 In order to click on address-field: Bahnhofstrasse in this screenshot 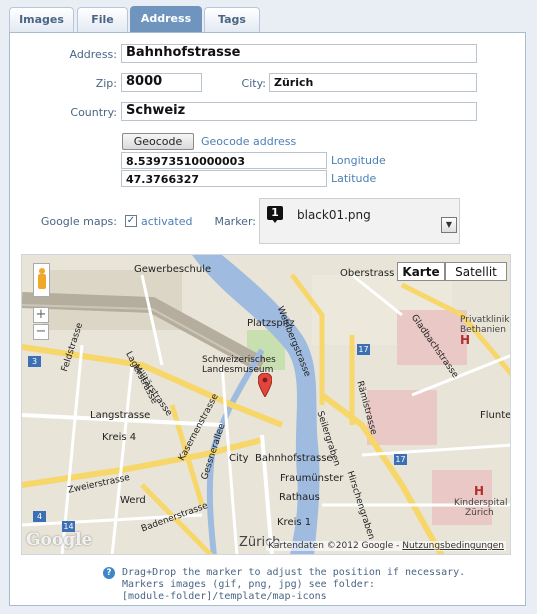, I will do `click(299, 53)`.